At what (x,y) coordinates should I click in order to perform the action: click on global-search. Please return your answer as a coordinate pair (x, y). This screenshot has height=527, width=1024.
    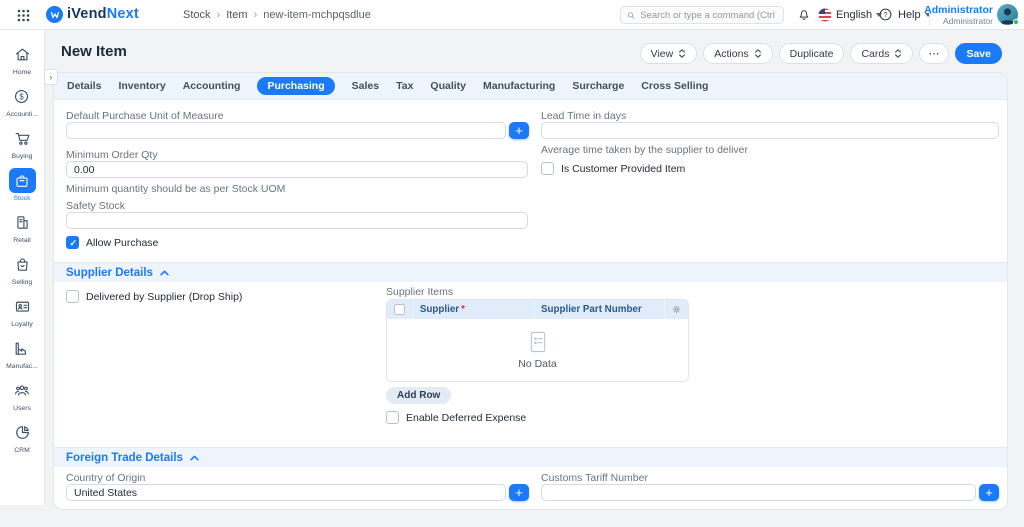
    Looking at the image, I should click on (702, 15).